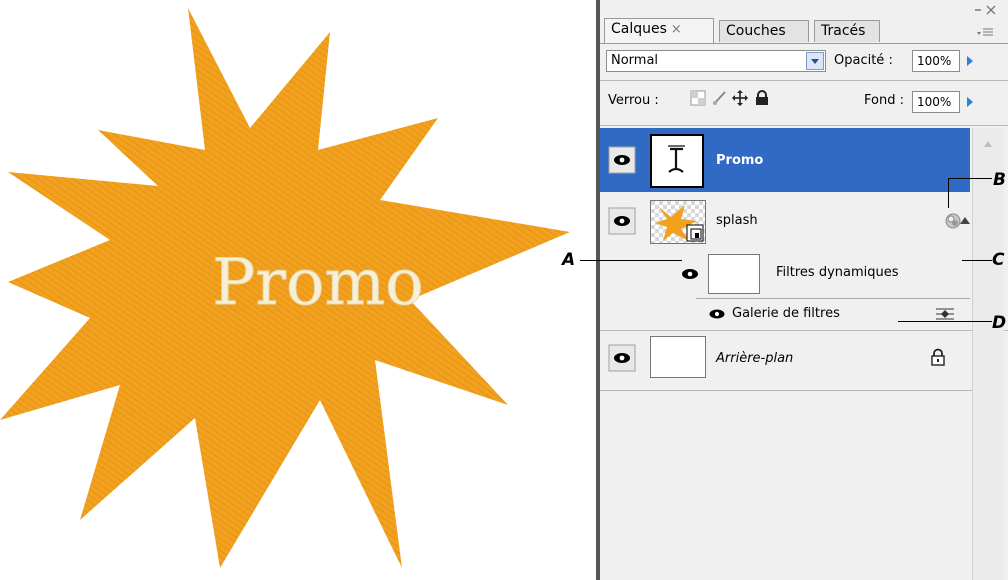  What do you see at coordinates (698, 99) in the screenshot?
I see `lock-transparency-icon` at bounding box center [698, 99].